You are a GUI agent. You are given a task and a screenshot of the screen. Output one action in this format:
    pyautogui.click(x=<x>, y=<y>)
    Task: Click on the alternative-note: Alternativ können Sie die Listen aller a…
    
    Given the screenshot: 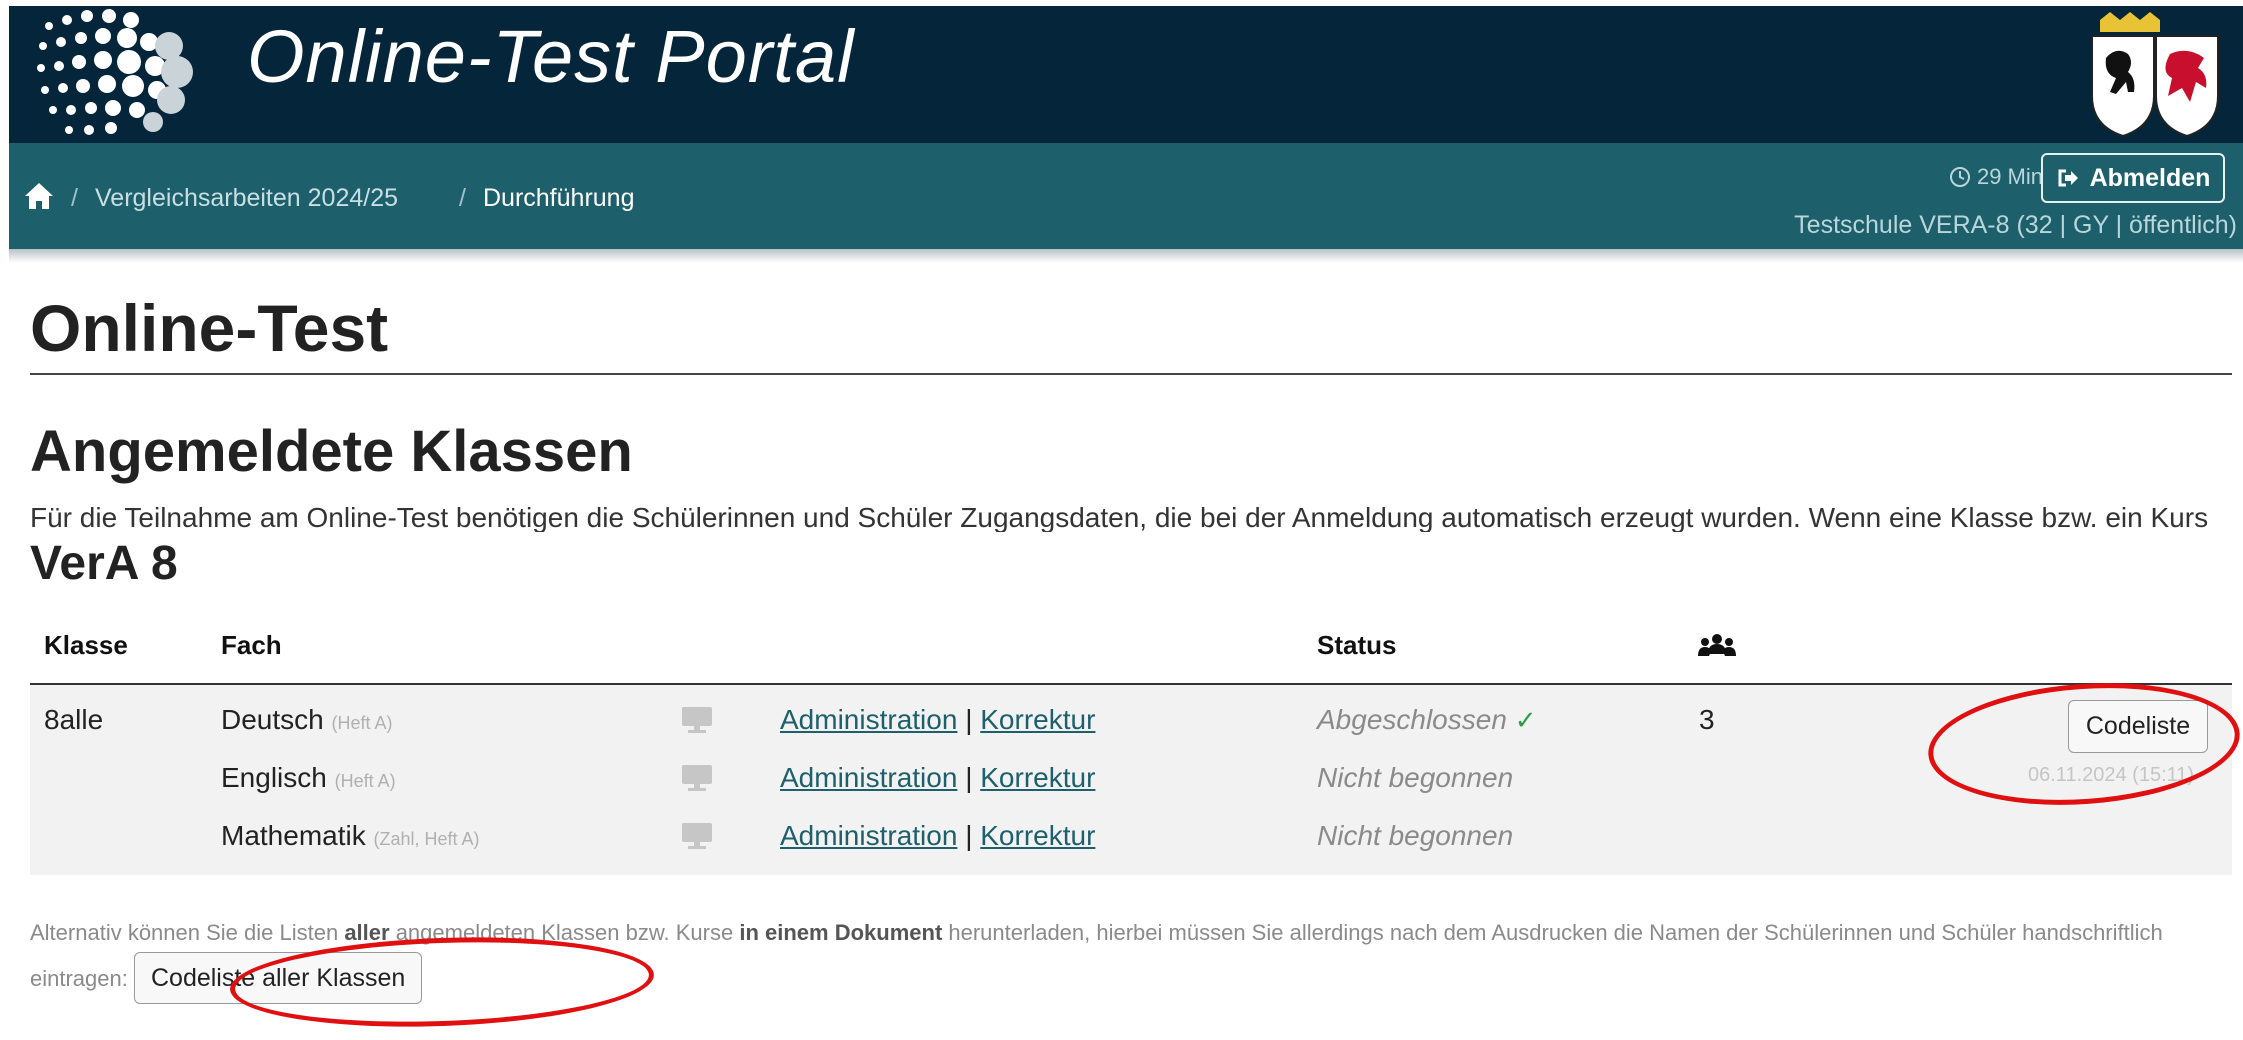 What is the action you would take?
    pyautogui.click(x=1135, y=957)
    